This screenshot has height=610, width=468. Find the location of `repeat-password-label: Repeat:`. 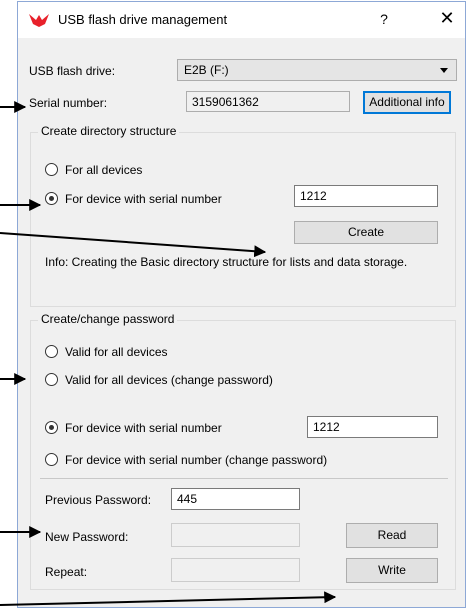

repeat-password-label: Repeat: is located at coordinates (66, 572).